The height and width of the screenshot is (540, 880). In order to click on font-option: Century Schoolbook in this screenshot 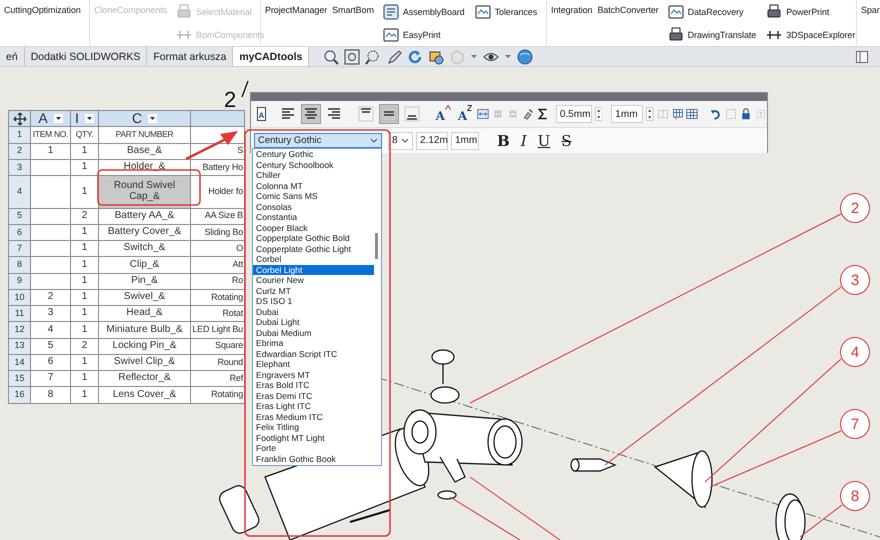, I will do `click(313, 165)`.